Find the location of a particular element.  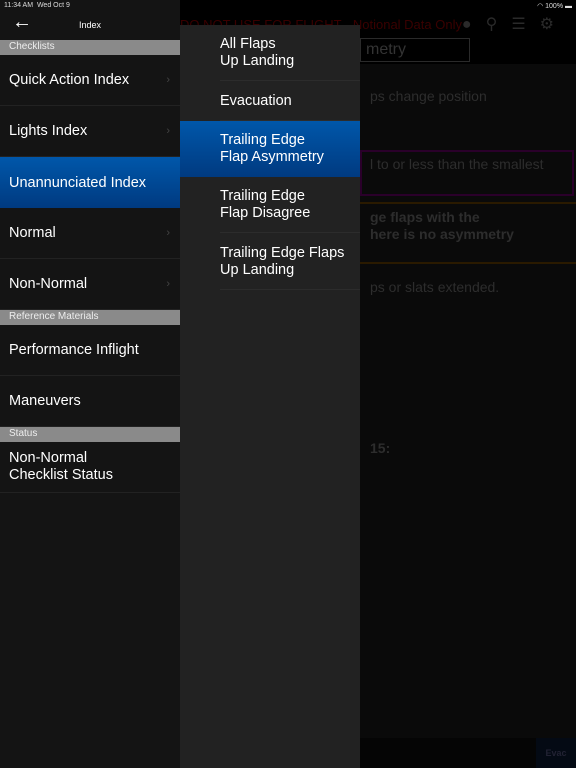

menu-icon: ☰ is located at coordinates (525, 24).